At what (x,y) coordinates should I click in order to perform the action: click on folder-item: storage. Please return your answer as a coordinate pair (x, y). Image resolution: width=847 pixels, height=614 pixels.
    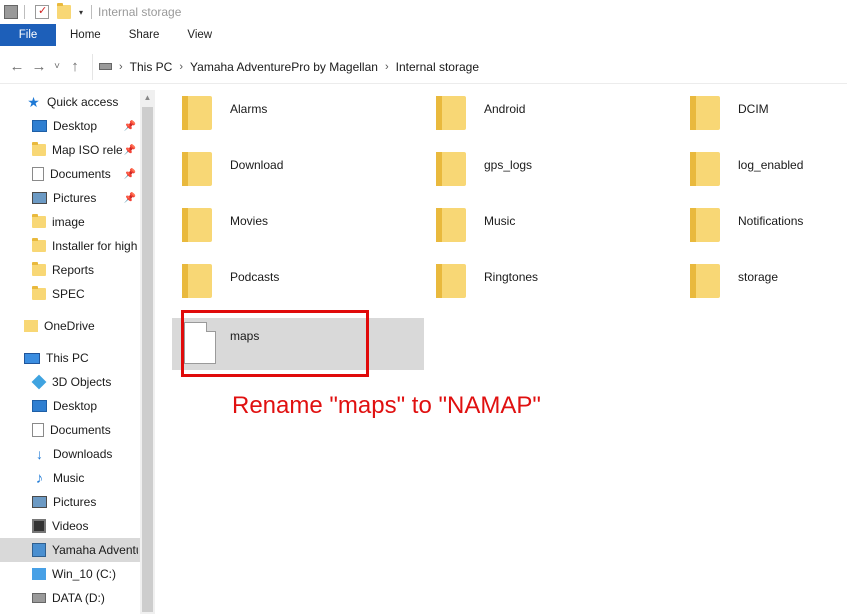
    Looking at the image, I should click on (763, 280).